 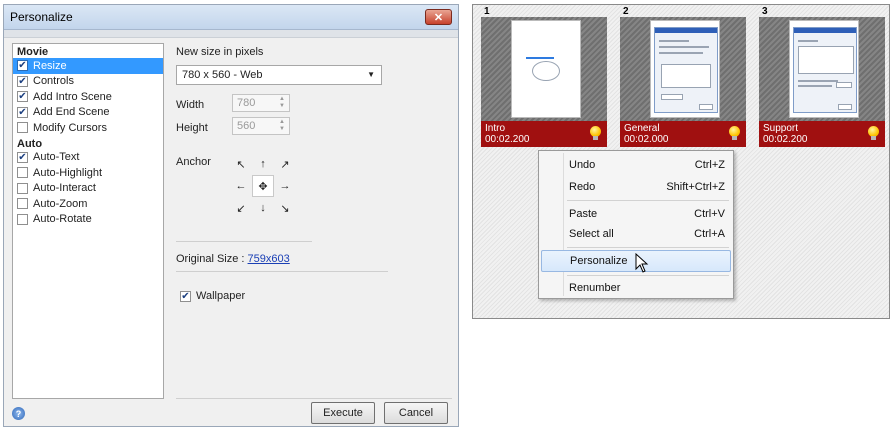 I want to click on option-auto-rotate: Auto-Rotate, so click(x=88, y=220).